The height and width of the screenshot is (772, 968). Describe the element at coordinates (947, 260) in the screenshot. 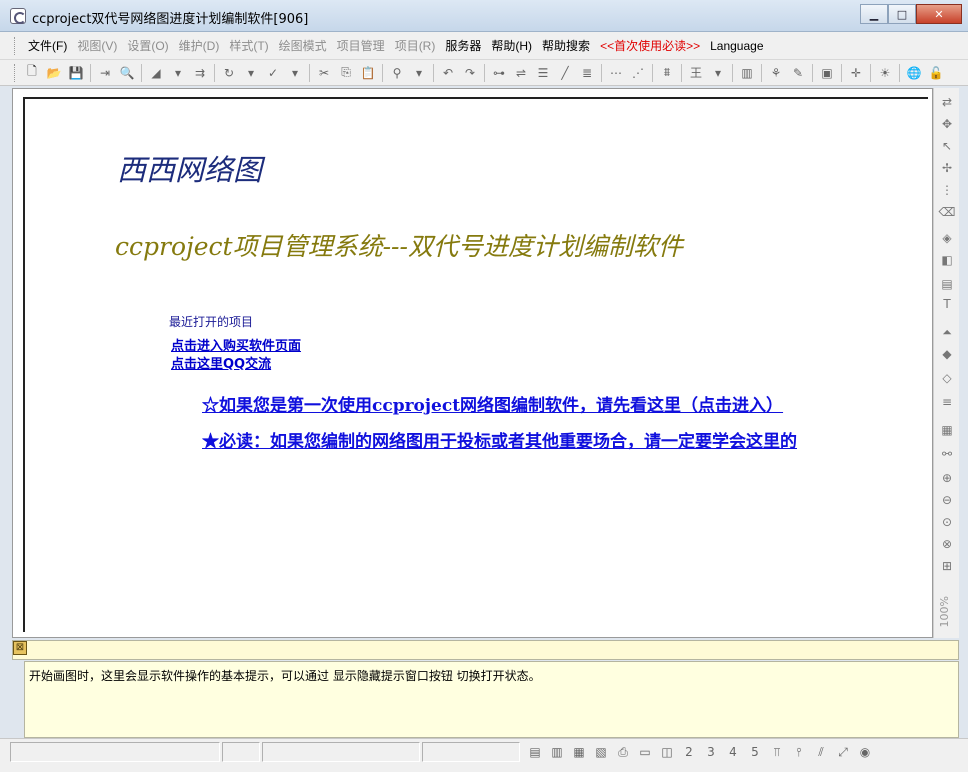

I see `set-icon: ◧` at that location.